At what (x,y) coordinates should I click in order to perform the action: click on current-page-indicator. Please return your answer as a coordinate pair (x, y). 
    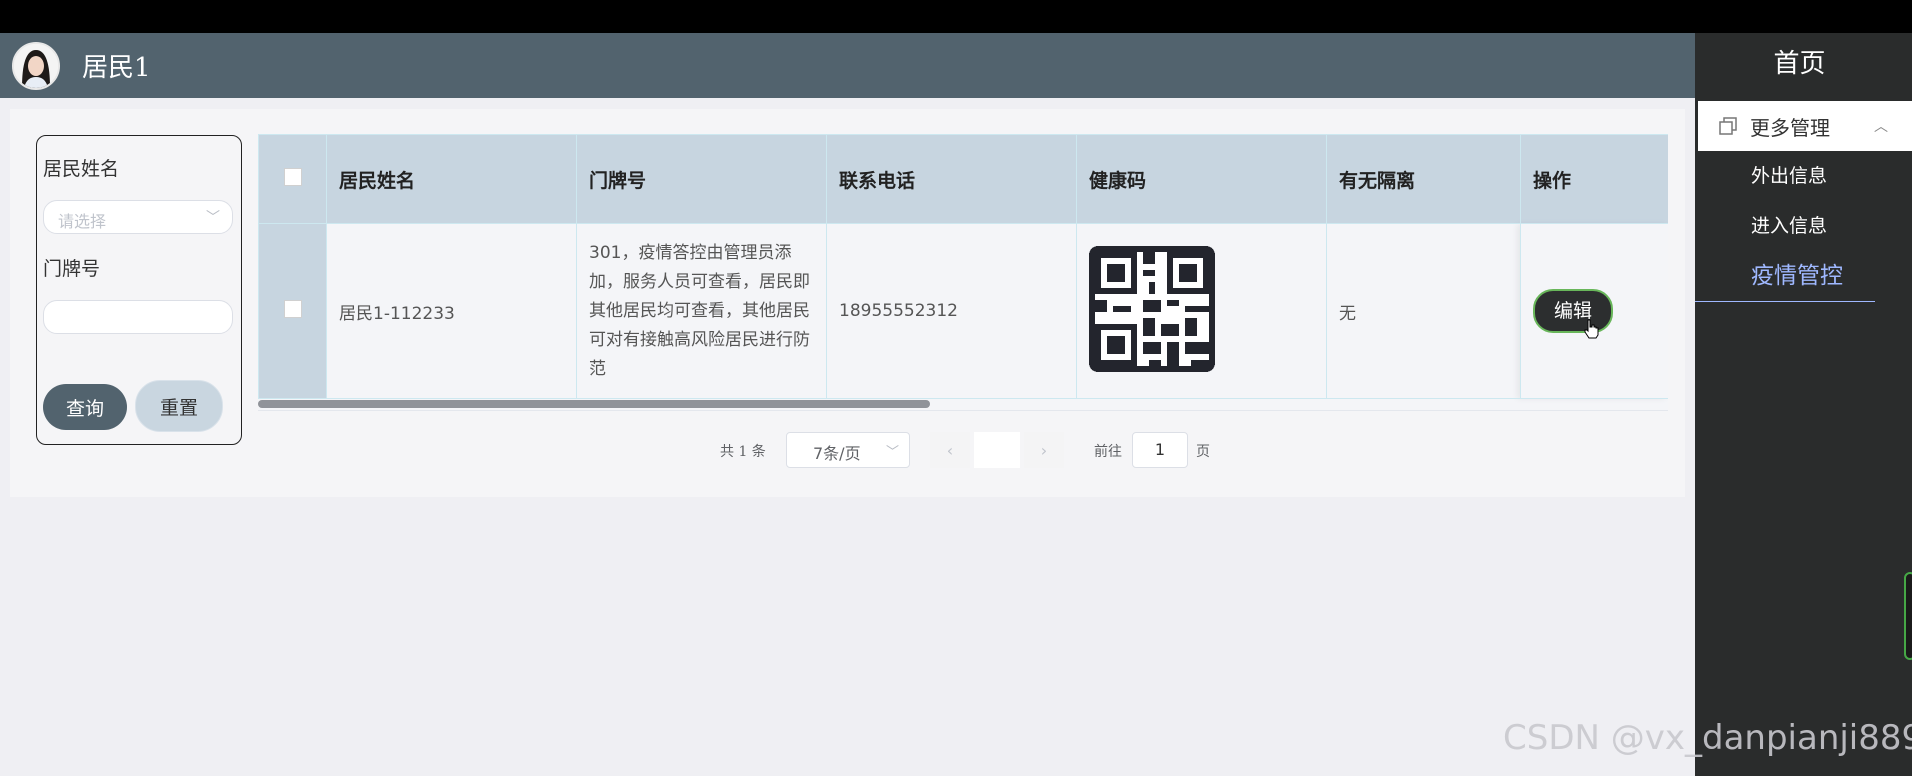
    Looking at the image, I should click on (997, 450).